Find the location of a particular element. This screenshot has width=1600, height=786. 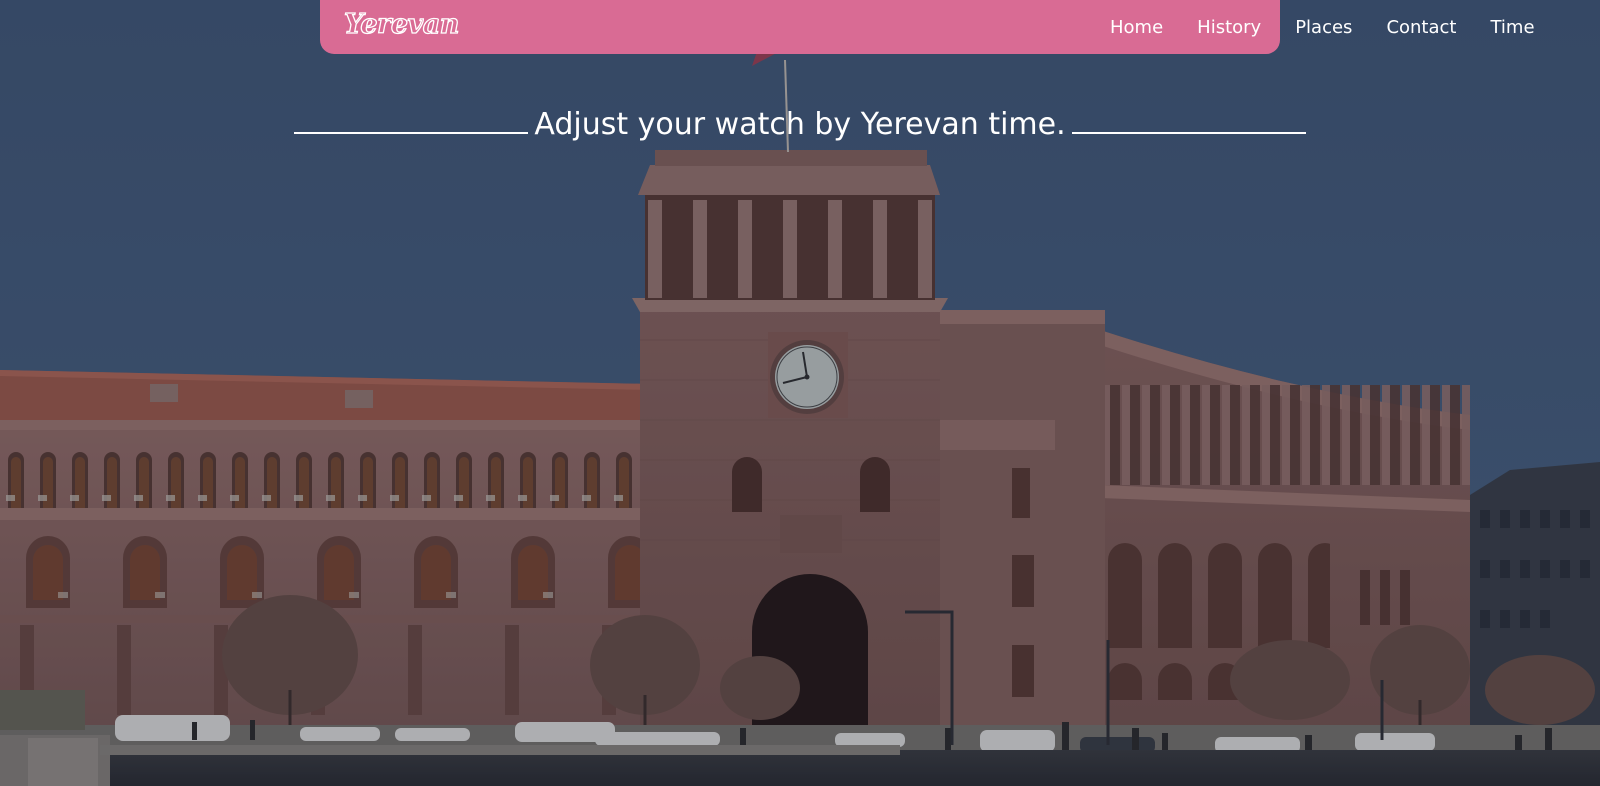

page-title: Adjust your watch by Yerevan time. is located at coordinates (800, 124).